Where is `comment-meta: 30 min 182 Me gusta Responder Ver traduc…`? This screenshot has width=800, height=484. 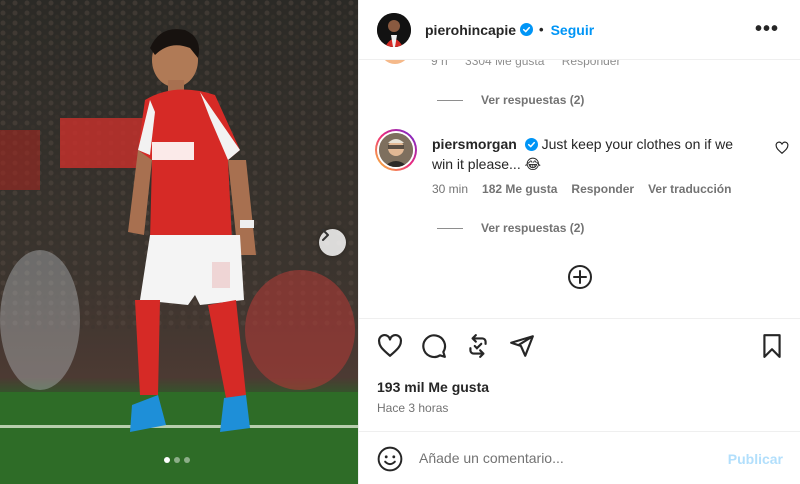
comment-meta: 30 min 182 Me gusta Responder Ver traduc… is located at coordinates (581, 189).